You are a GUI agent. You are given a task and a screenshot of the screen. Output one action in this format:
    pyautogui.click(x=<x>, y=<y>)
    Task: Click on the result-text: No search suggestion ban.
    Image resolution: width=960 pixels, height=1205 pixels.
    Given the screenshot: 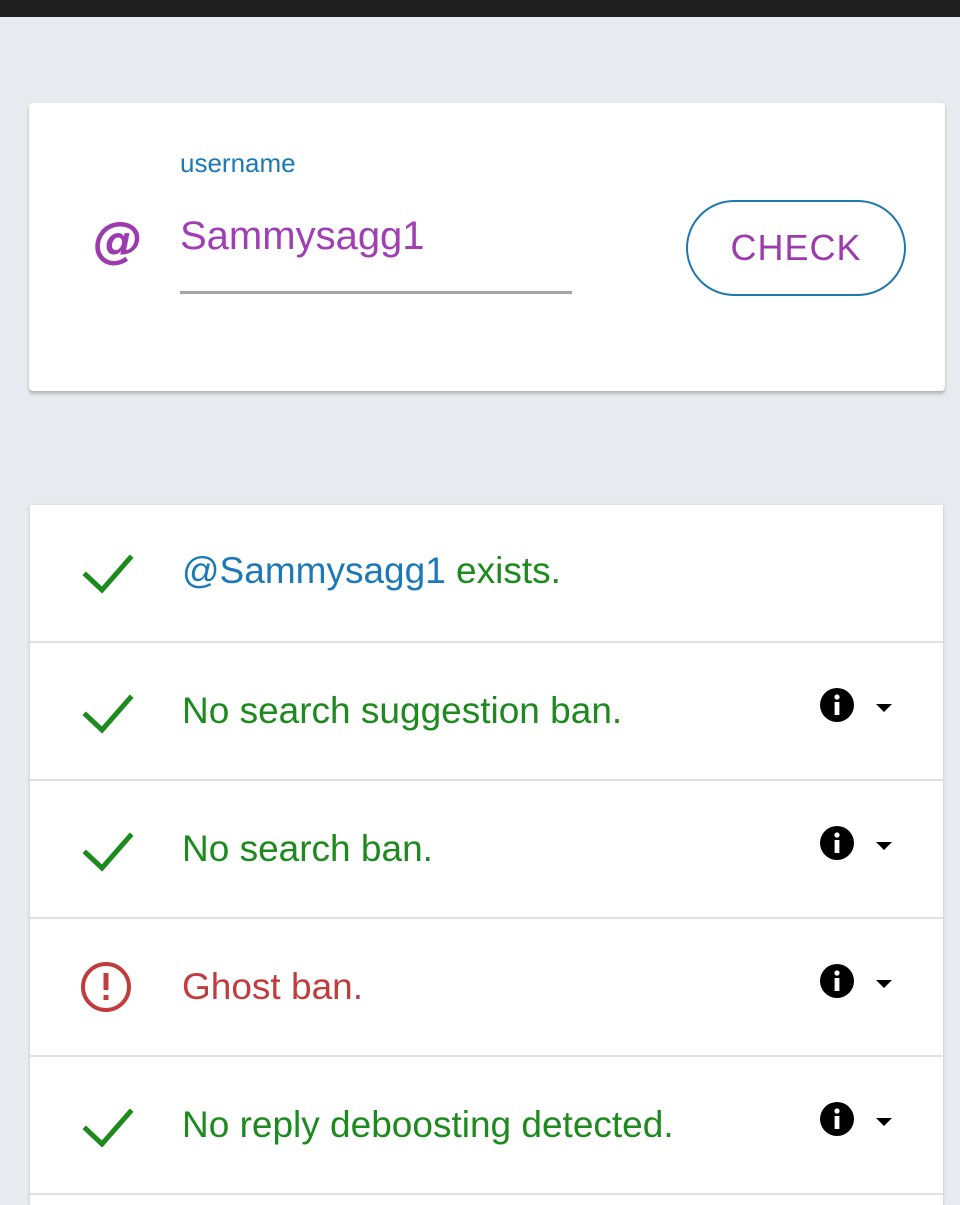 What is the action you would take?
    pyautogui.click(x=402, y=710)
    